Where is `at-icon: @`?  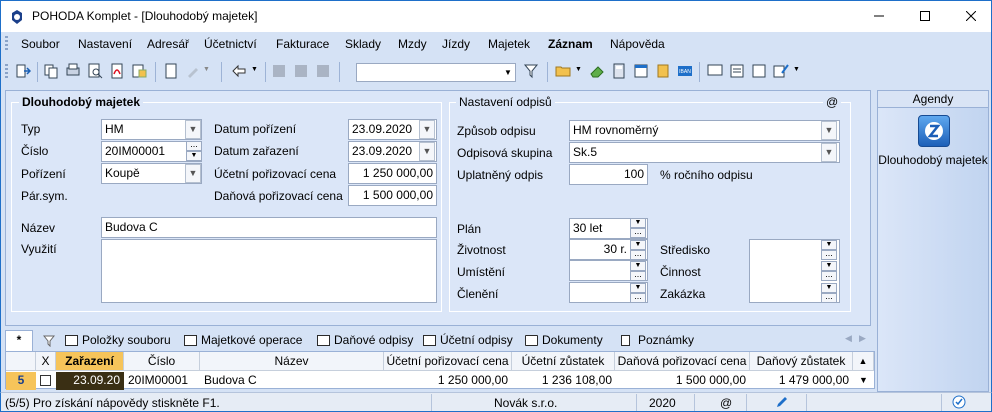
at-icon: @ is located at coordinates (832, 102).